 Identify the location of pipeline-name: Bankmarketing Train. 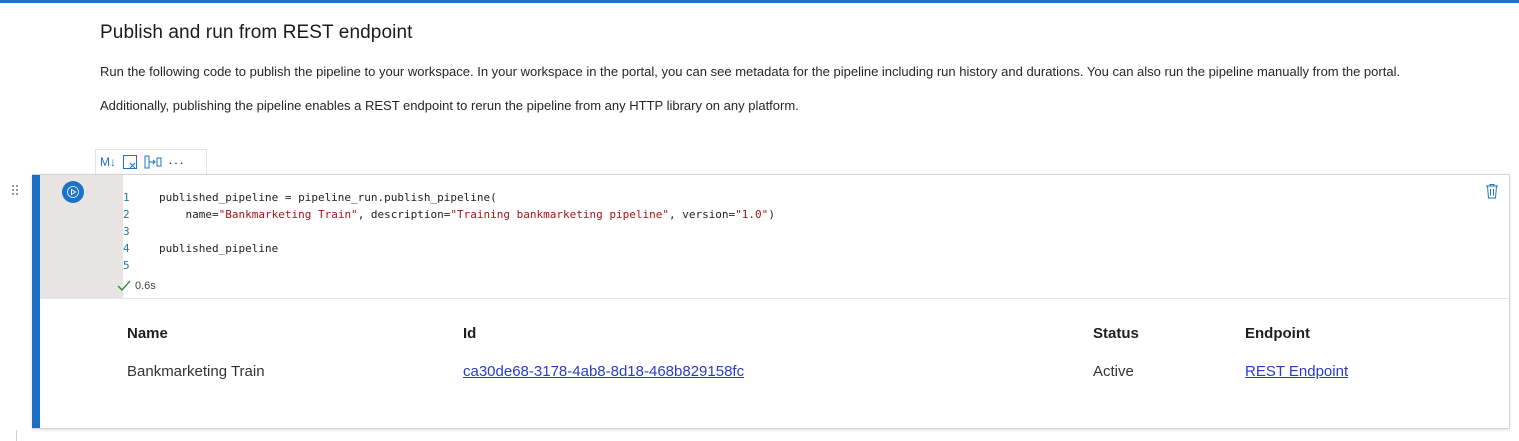
(196, 371).